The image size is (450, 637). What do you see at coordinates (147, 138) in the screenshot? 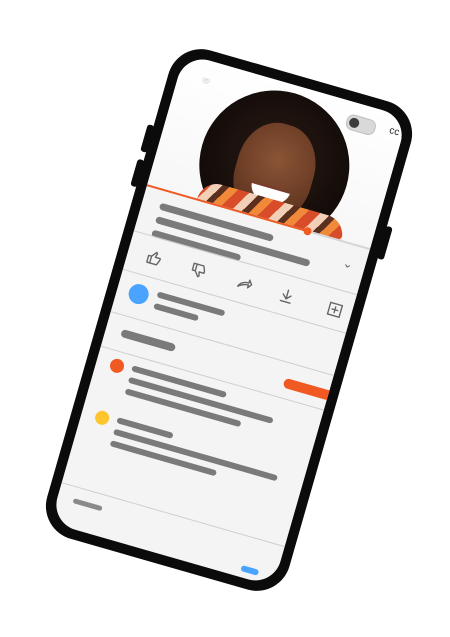
I see `volume-up-button` at bounding box center [147, 138].